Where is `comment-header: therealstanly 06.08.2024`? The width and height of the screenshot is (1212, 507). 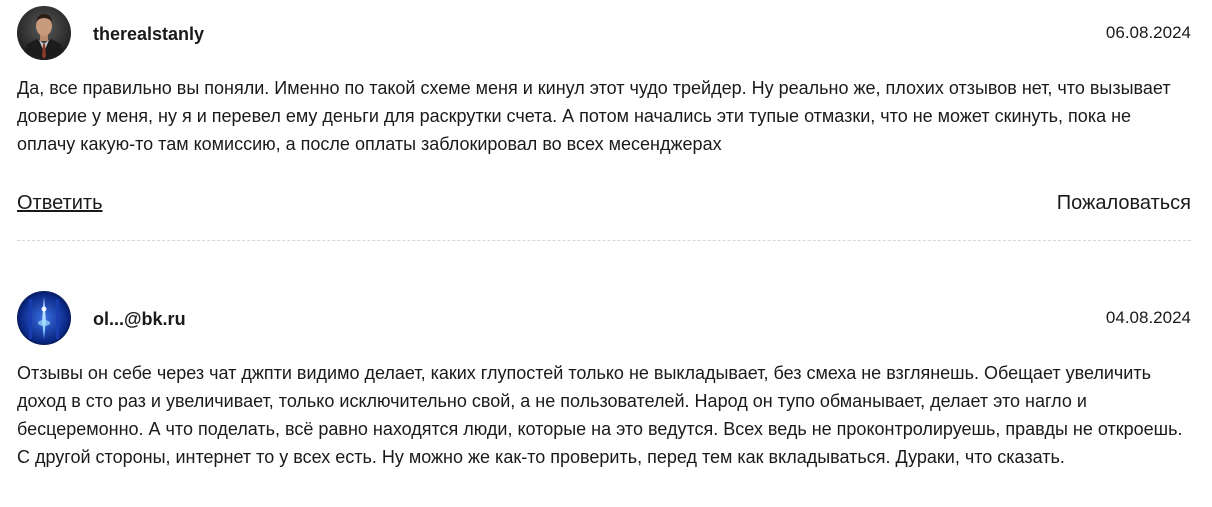
comment-header: therealstanly 06.08.2024 is located at coordinates (604, 33).